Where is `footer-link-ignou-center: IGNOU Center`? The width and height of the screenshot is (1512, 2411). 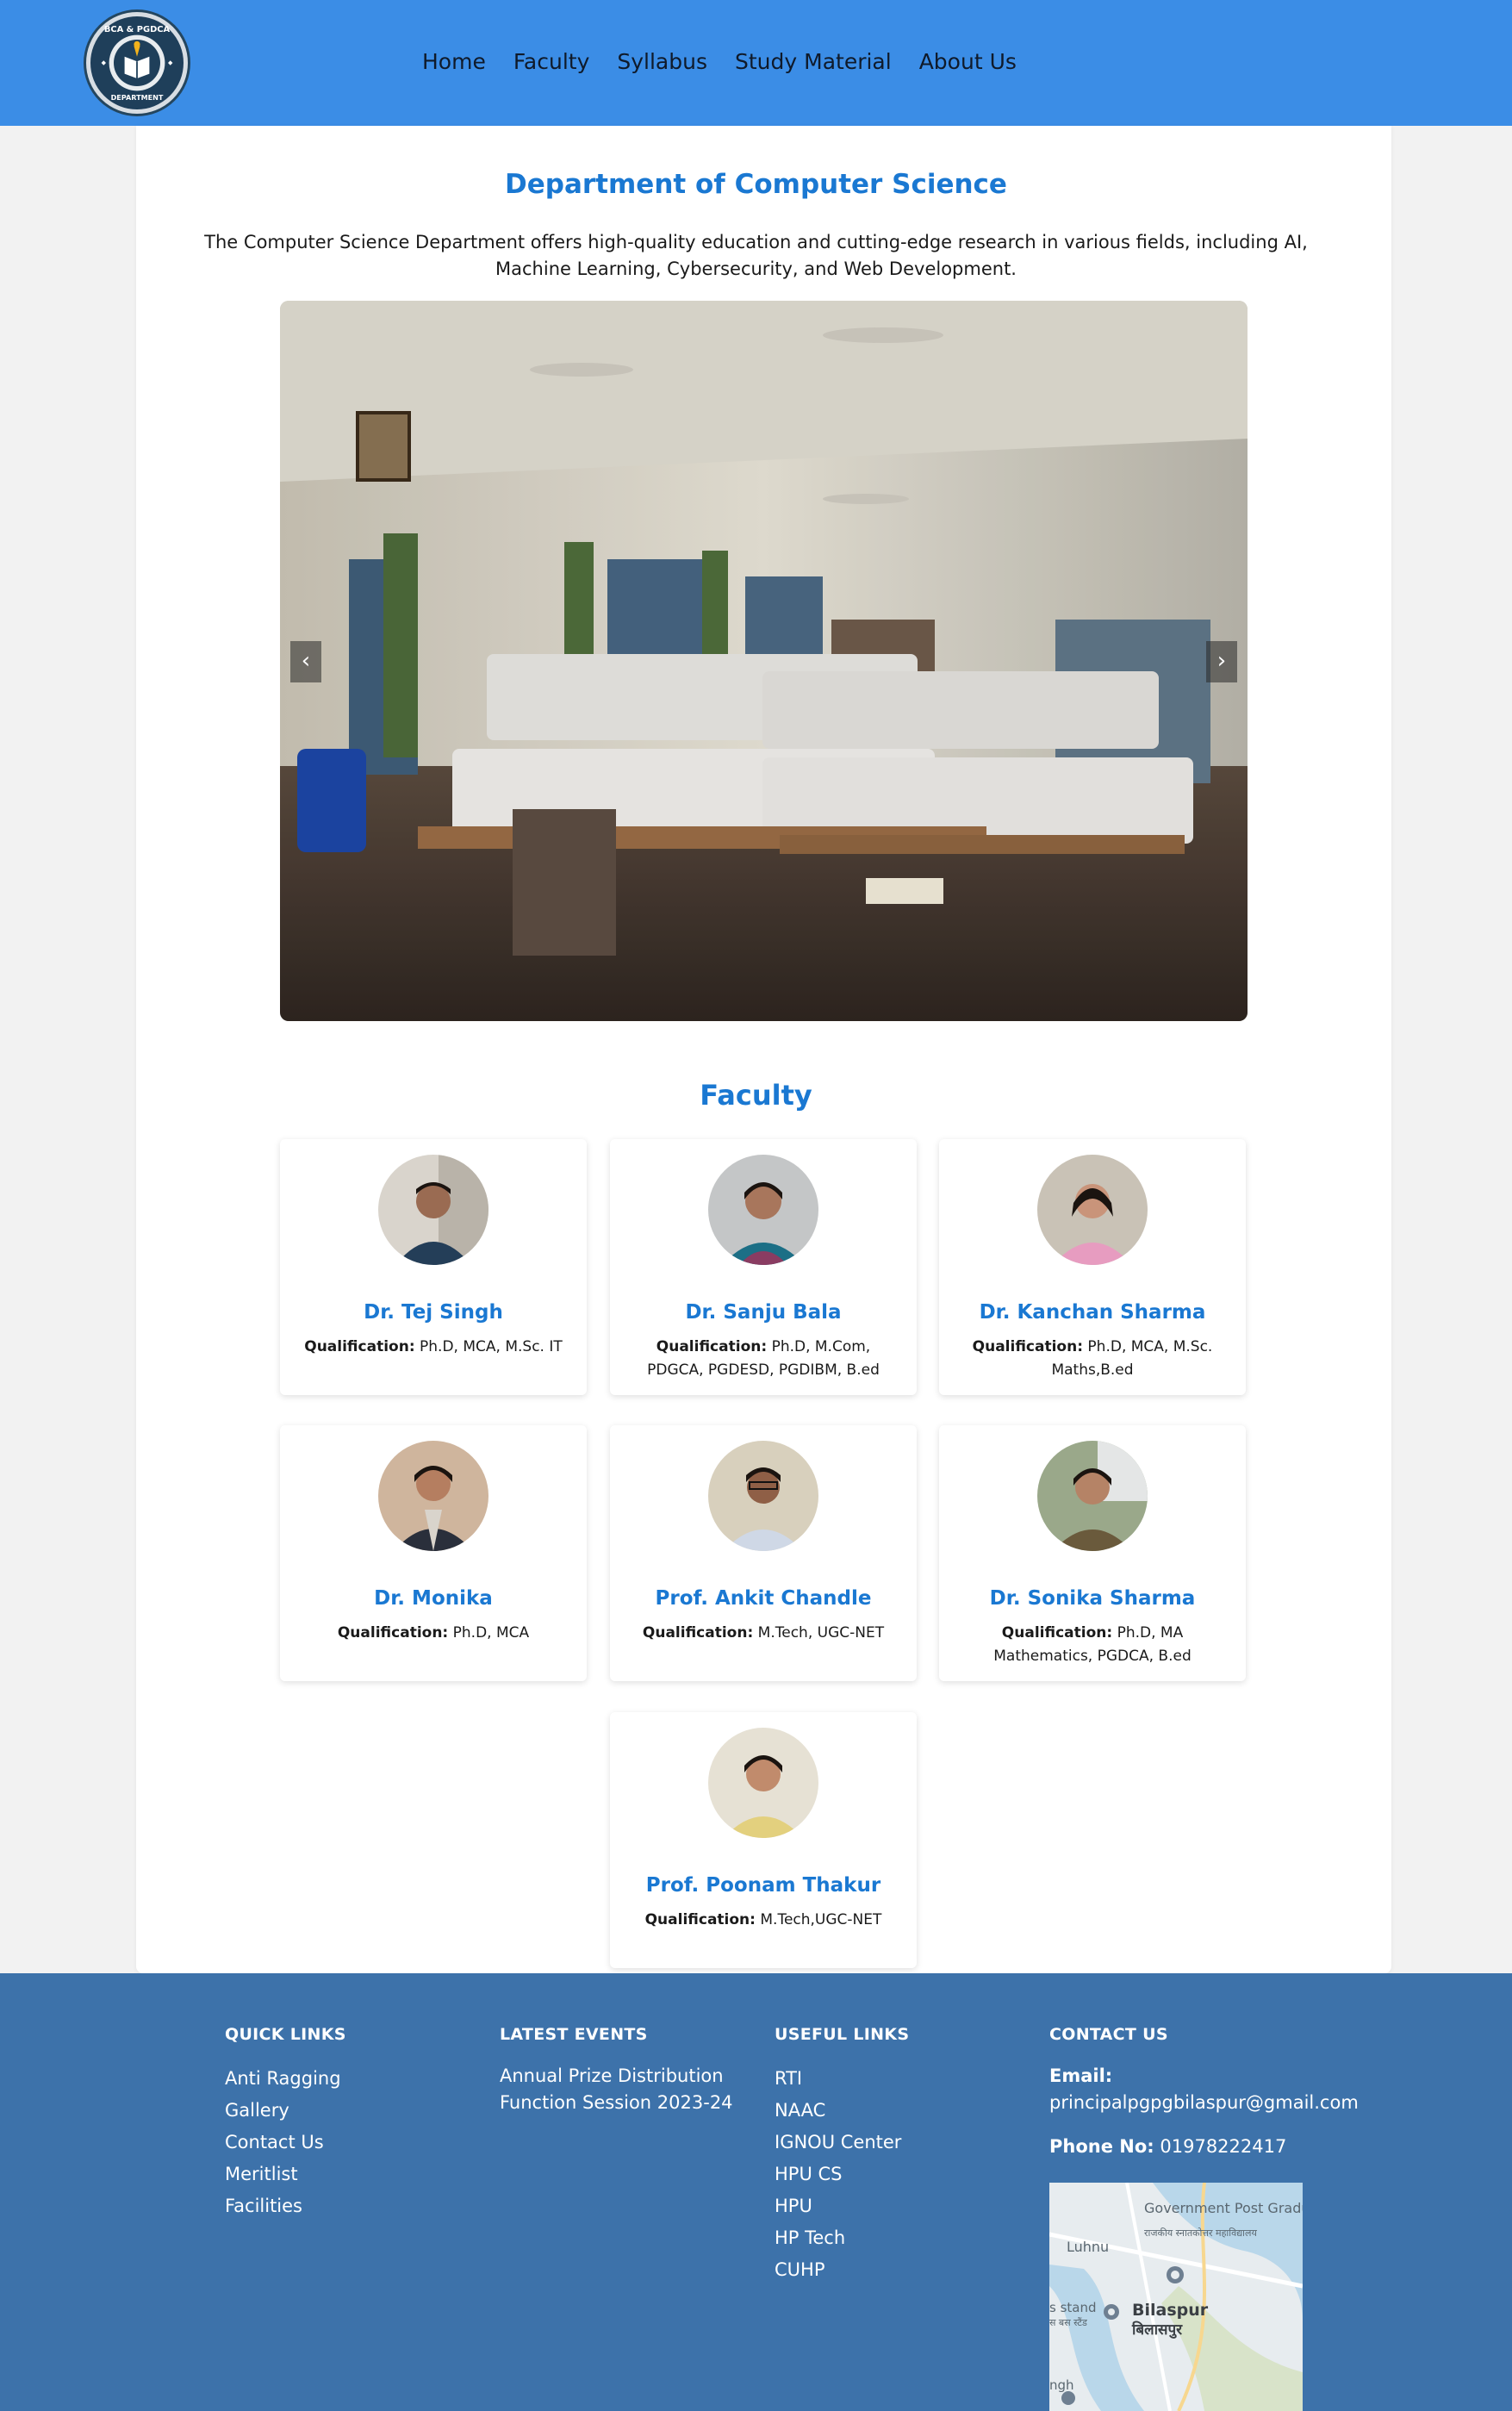
footer-link-ignou-center: IGNOU Center is located at coordinates (842, 2143).